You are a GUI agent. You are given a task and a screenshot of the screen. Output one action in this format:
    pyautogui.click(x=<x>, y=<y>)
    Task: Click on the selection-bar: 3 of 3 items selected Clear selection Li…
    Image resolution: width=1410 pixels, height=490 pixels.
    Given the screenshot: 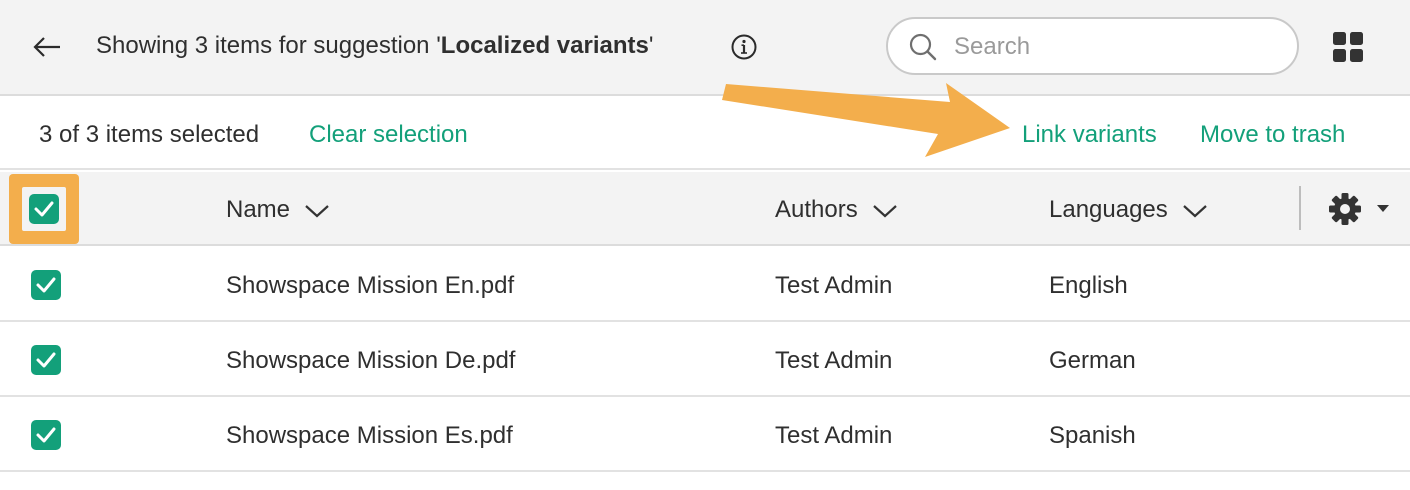 What is the action you would take?
    pyautogui.click(x=705, y=134)
    